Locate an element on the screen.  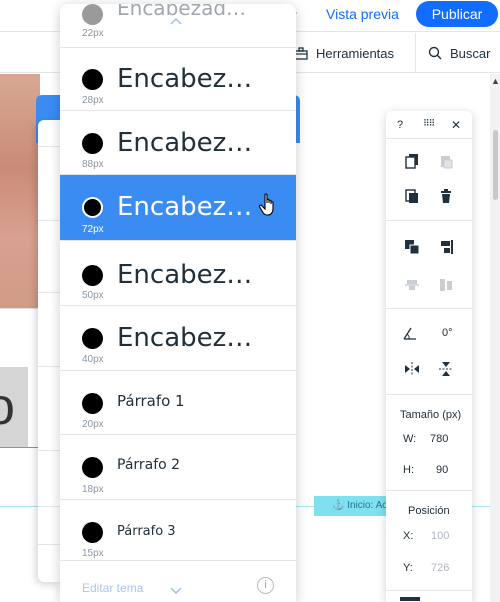
align-right-icon is located at coordinates (446, 247).